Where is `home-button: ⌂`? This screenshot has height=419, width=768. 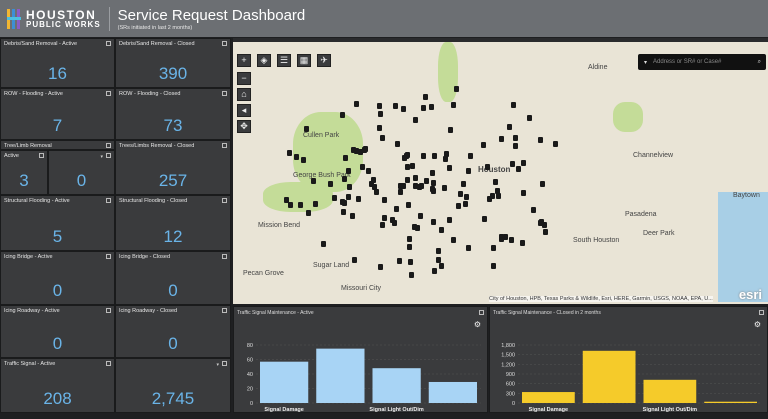 home-button: ⌂ is located at coordinates (244, 94).